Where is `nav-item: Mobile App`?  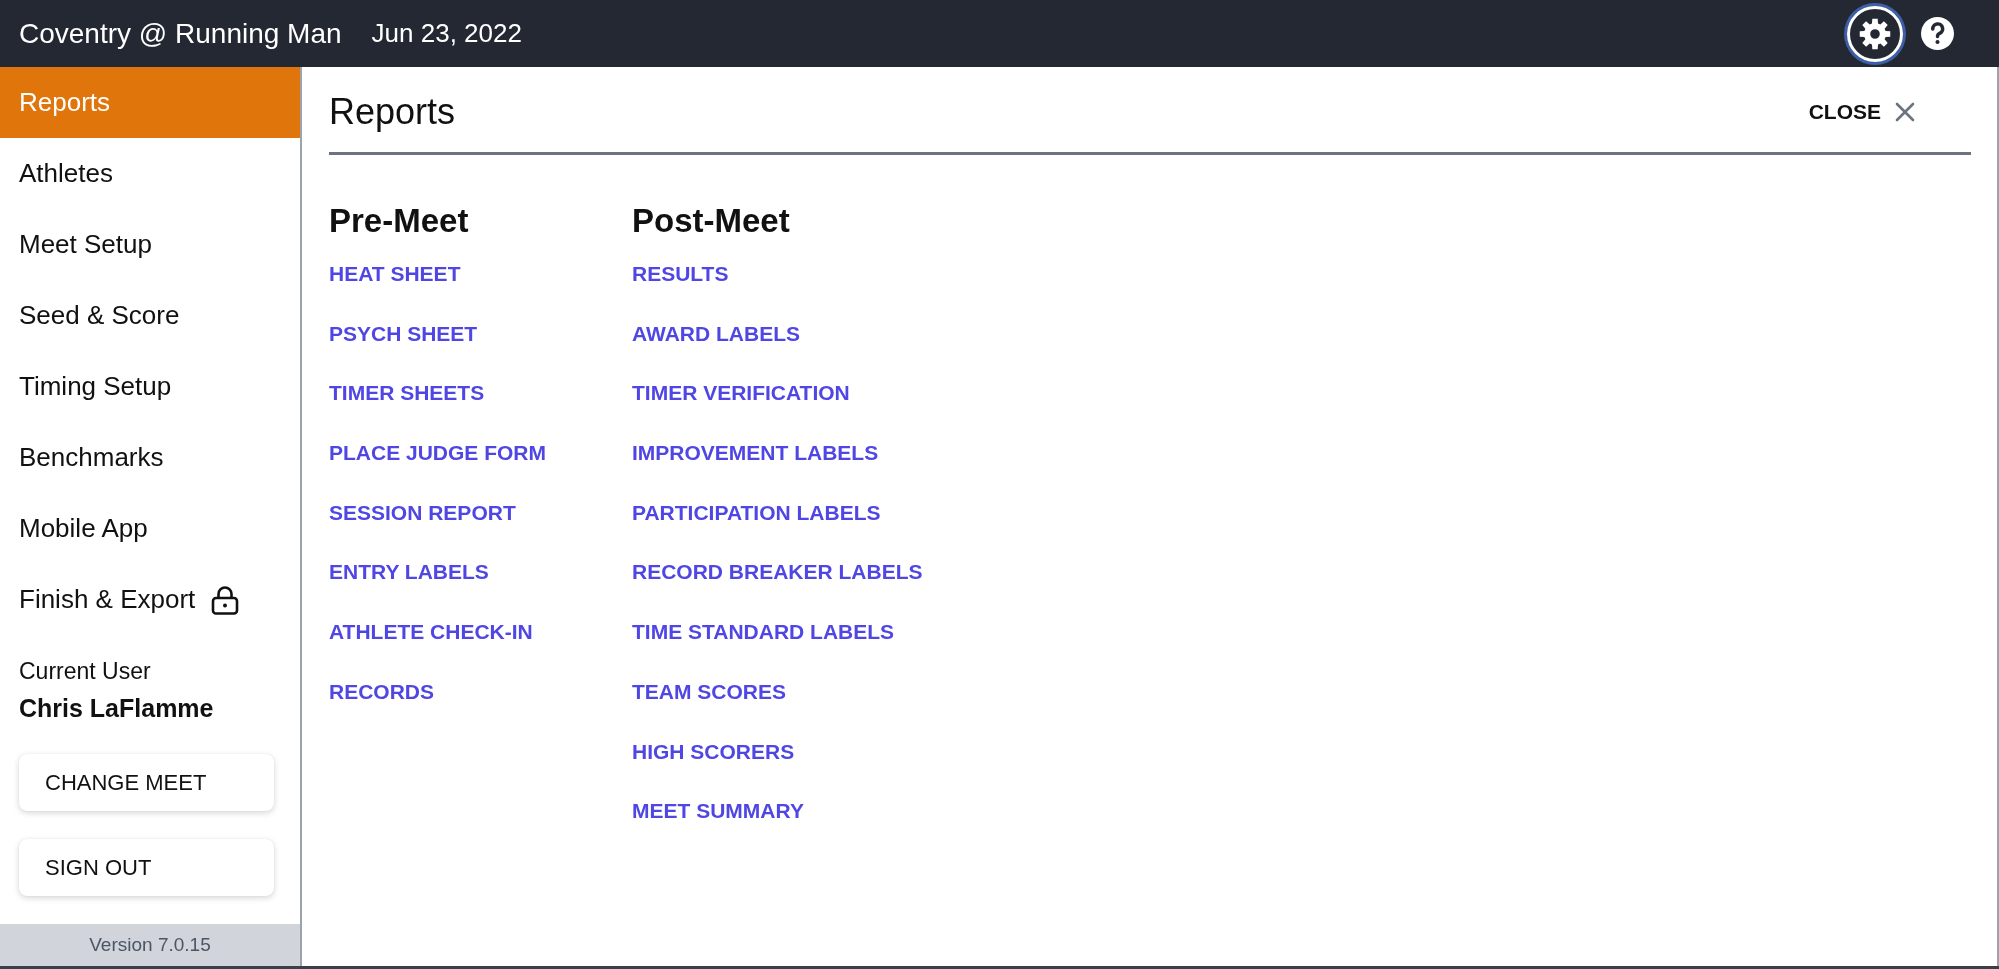 nav-item: Mobile App is located at coordinates (150, 528).